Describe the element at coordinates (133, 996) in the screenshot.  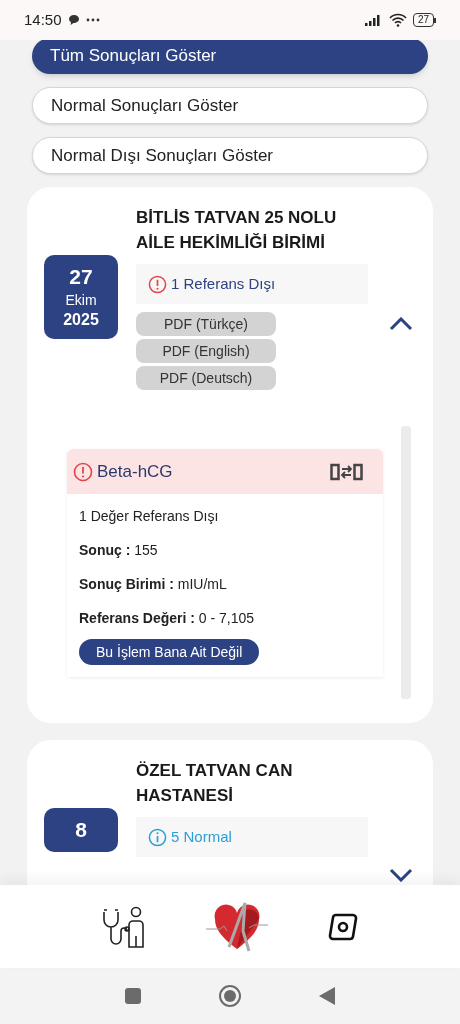
I see `recents-icon` at that location.